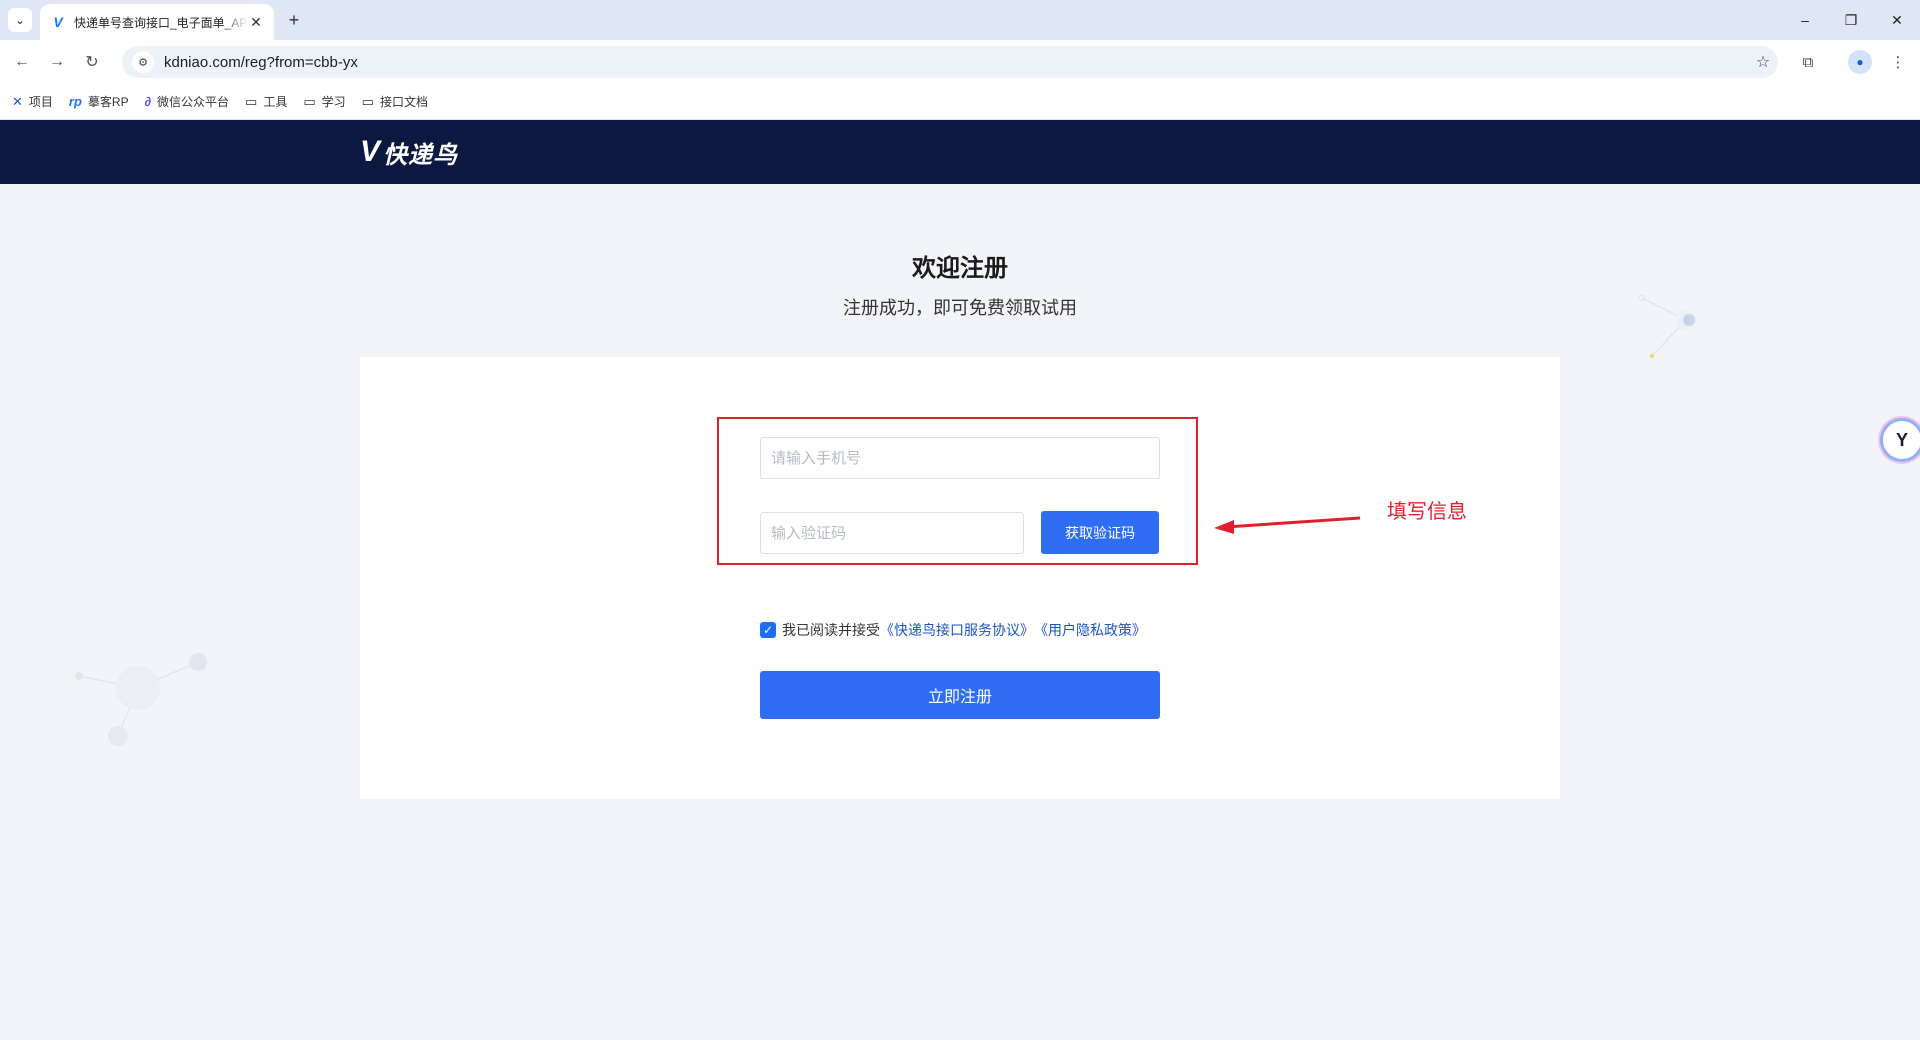 The width and height of the screenshot is (1920, 1040). I want to click on reload-icon: ↻, so click(92, 62).